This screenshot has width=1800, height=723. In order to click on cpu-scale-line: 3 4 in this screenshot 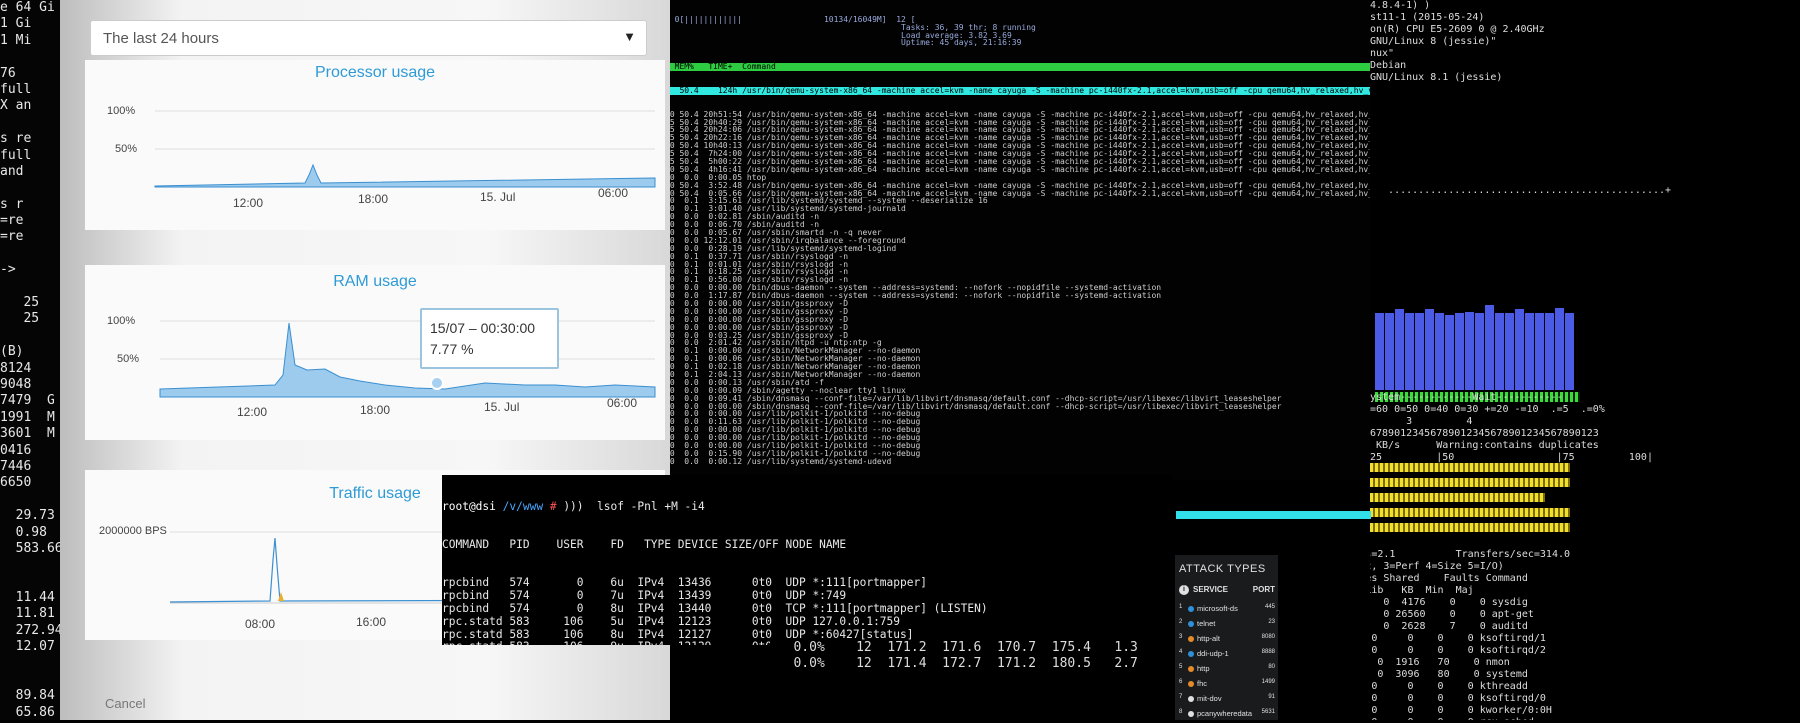, I will do `click(1421, 421)`.